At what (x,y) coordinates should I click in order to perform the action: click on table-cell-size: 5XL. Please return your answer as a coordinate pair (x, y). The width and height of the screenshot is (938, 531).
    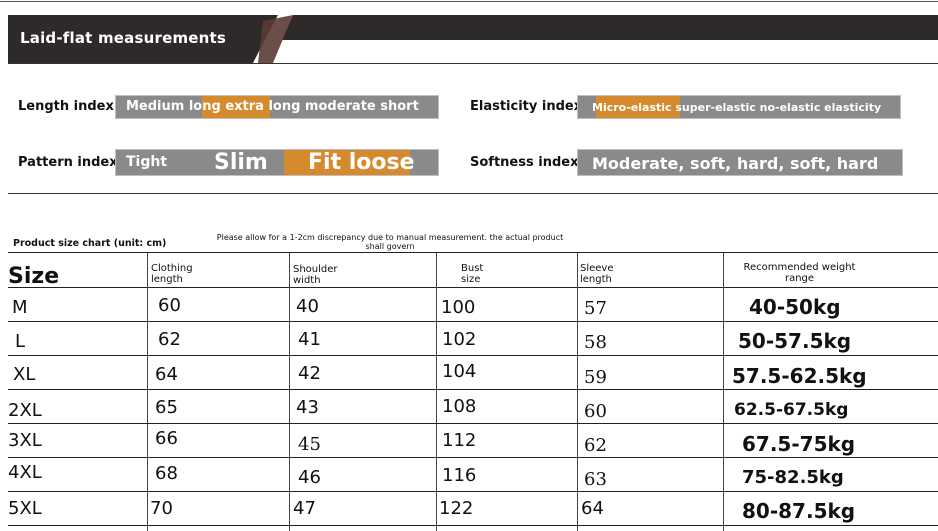
    Looking at the image, I should click on (25, 508).